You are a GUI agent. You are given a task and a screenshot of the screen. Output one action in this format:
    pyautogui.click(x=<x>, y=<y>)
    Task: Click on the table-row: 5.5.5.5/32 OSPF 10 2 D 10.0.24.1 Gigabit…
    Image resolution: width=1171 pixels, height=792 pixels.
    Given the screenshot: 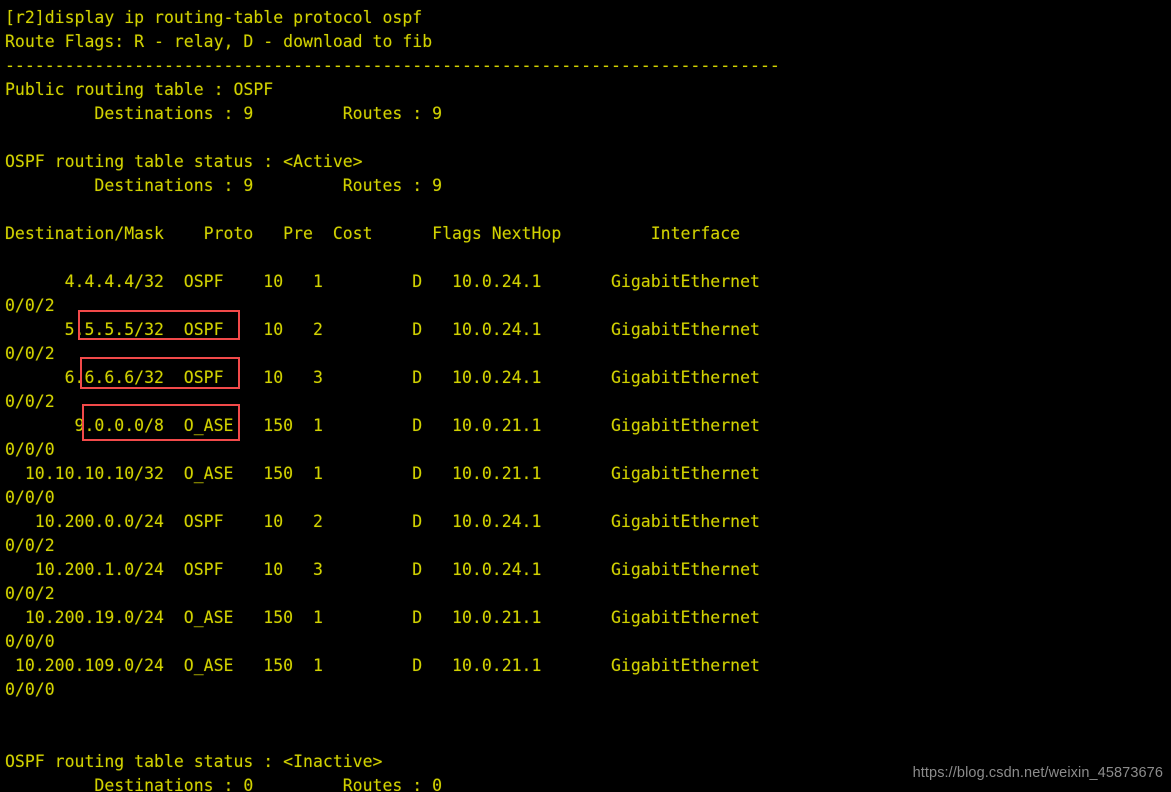 What is the action you would take?
    pyautogui.click(x=382, y=329)
    